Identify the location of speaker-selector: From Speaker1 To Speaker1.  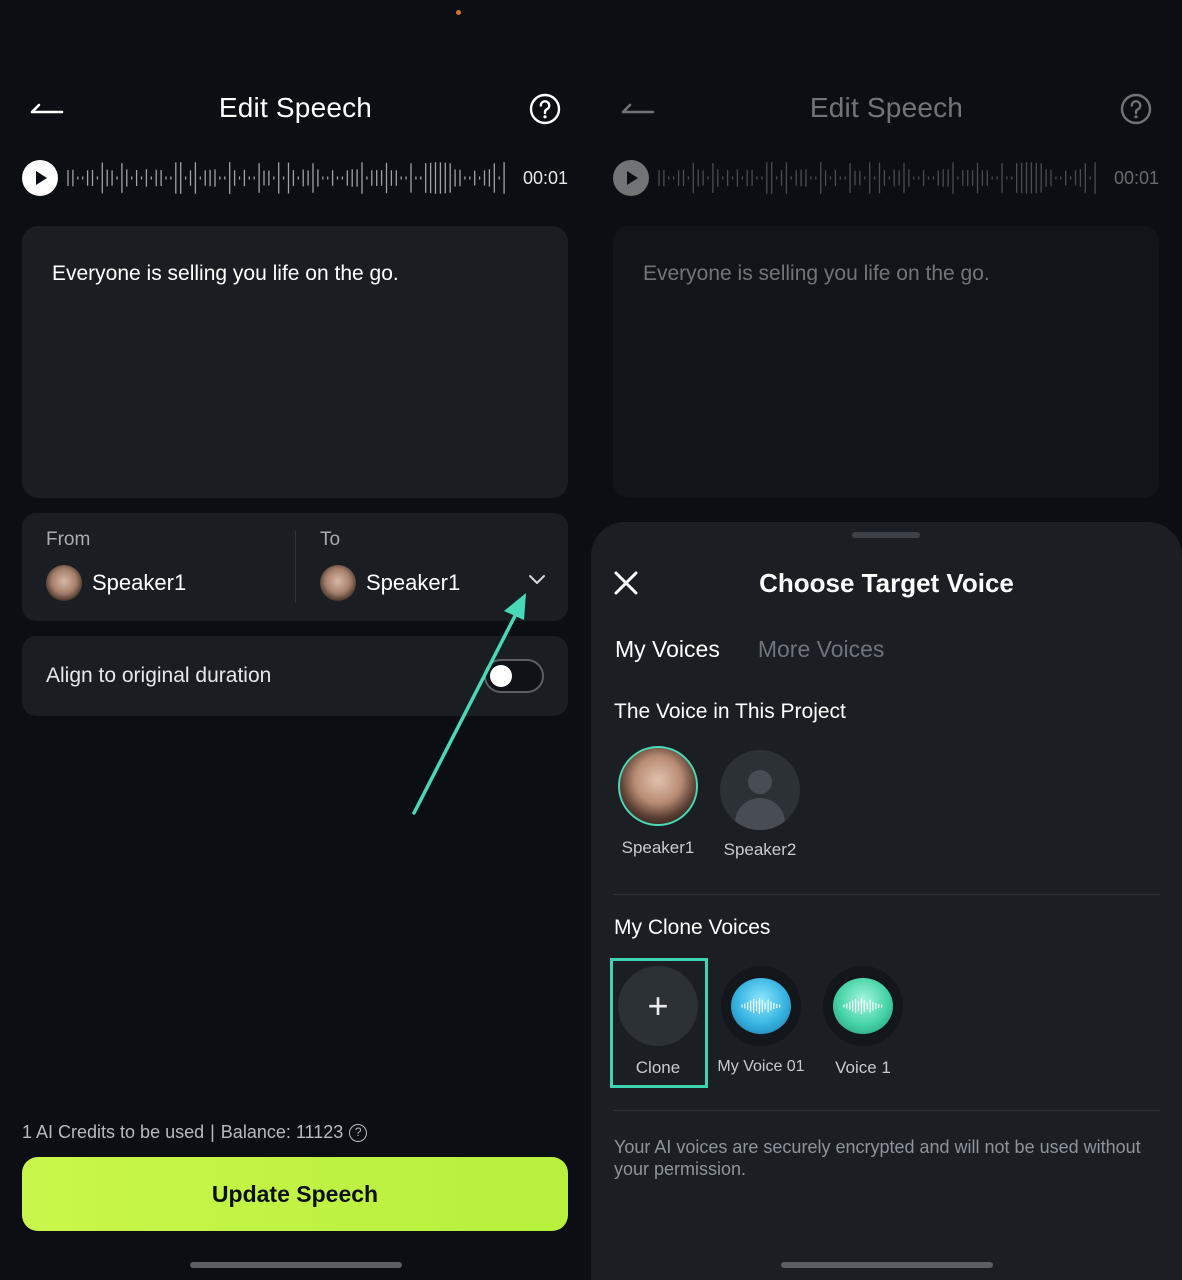
(295, 567).